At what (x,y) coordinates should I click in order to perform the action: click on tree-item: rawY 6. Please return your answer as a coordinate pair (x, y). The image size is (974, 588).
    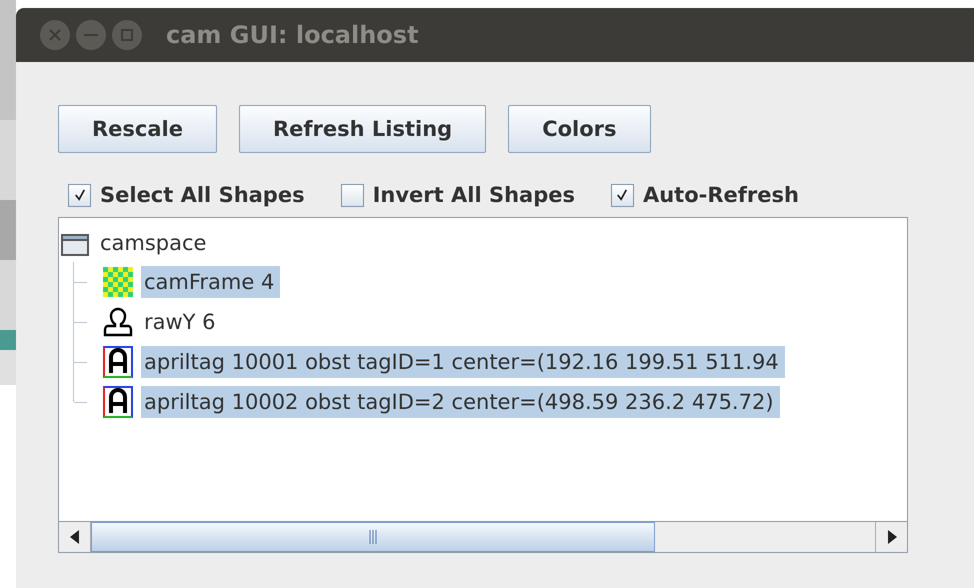
    Looking at the image, I should click on (181, 322).